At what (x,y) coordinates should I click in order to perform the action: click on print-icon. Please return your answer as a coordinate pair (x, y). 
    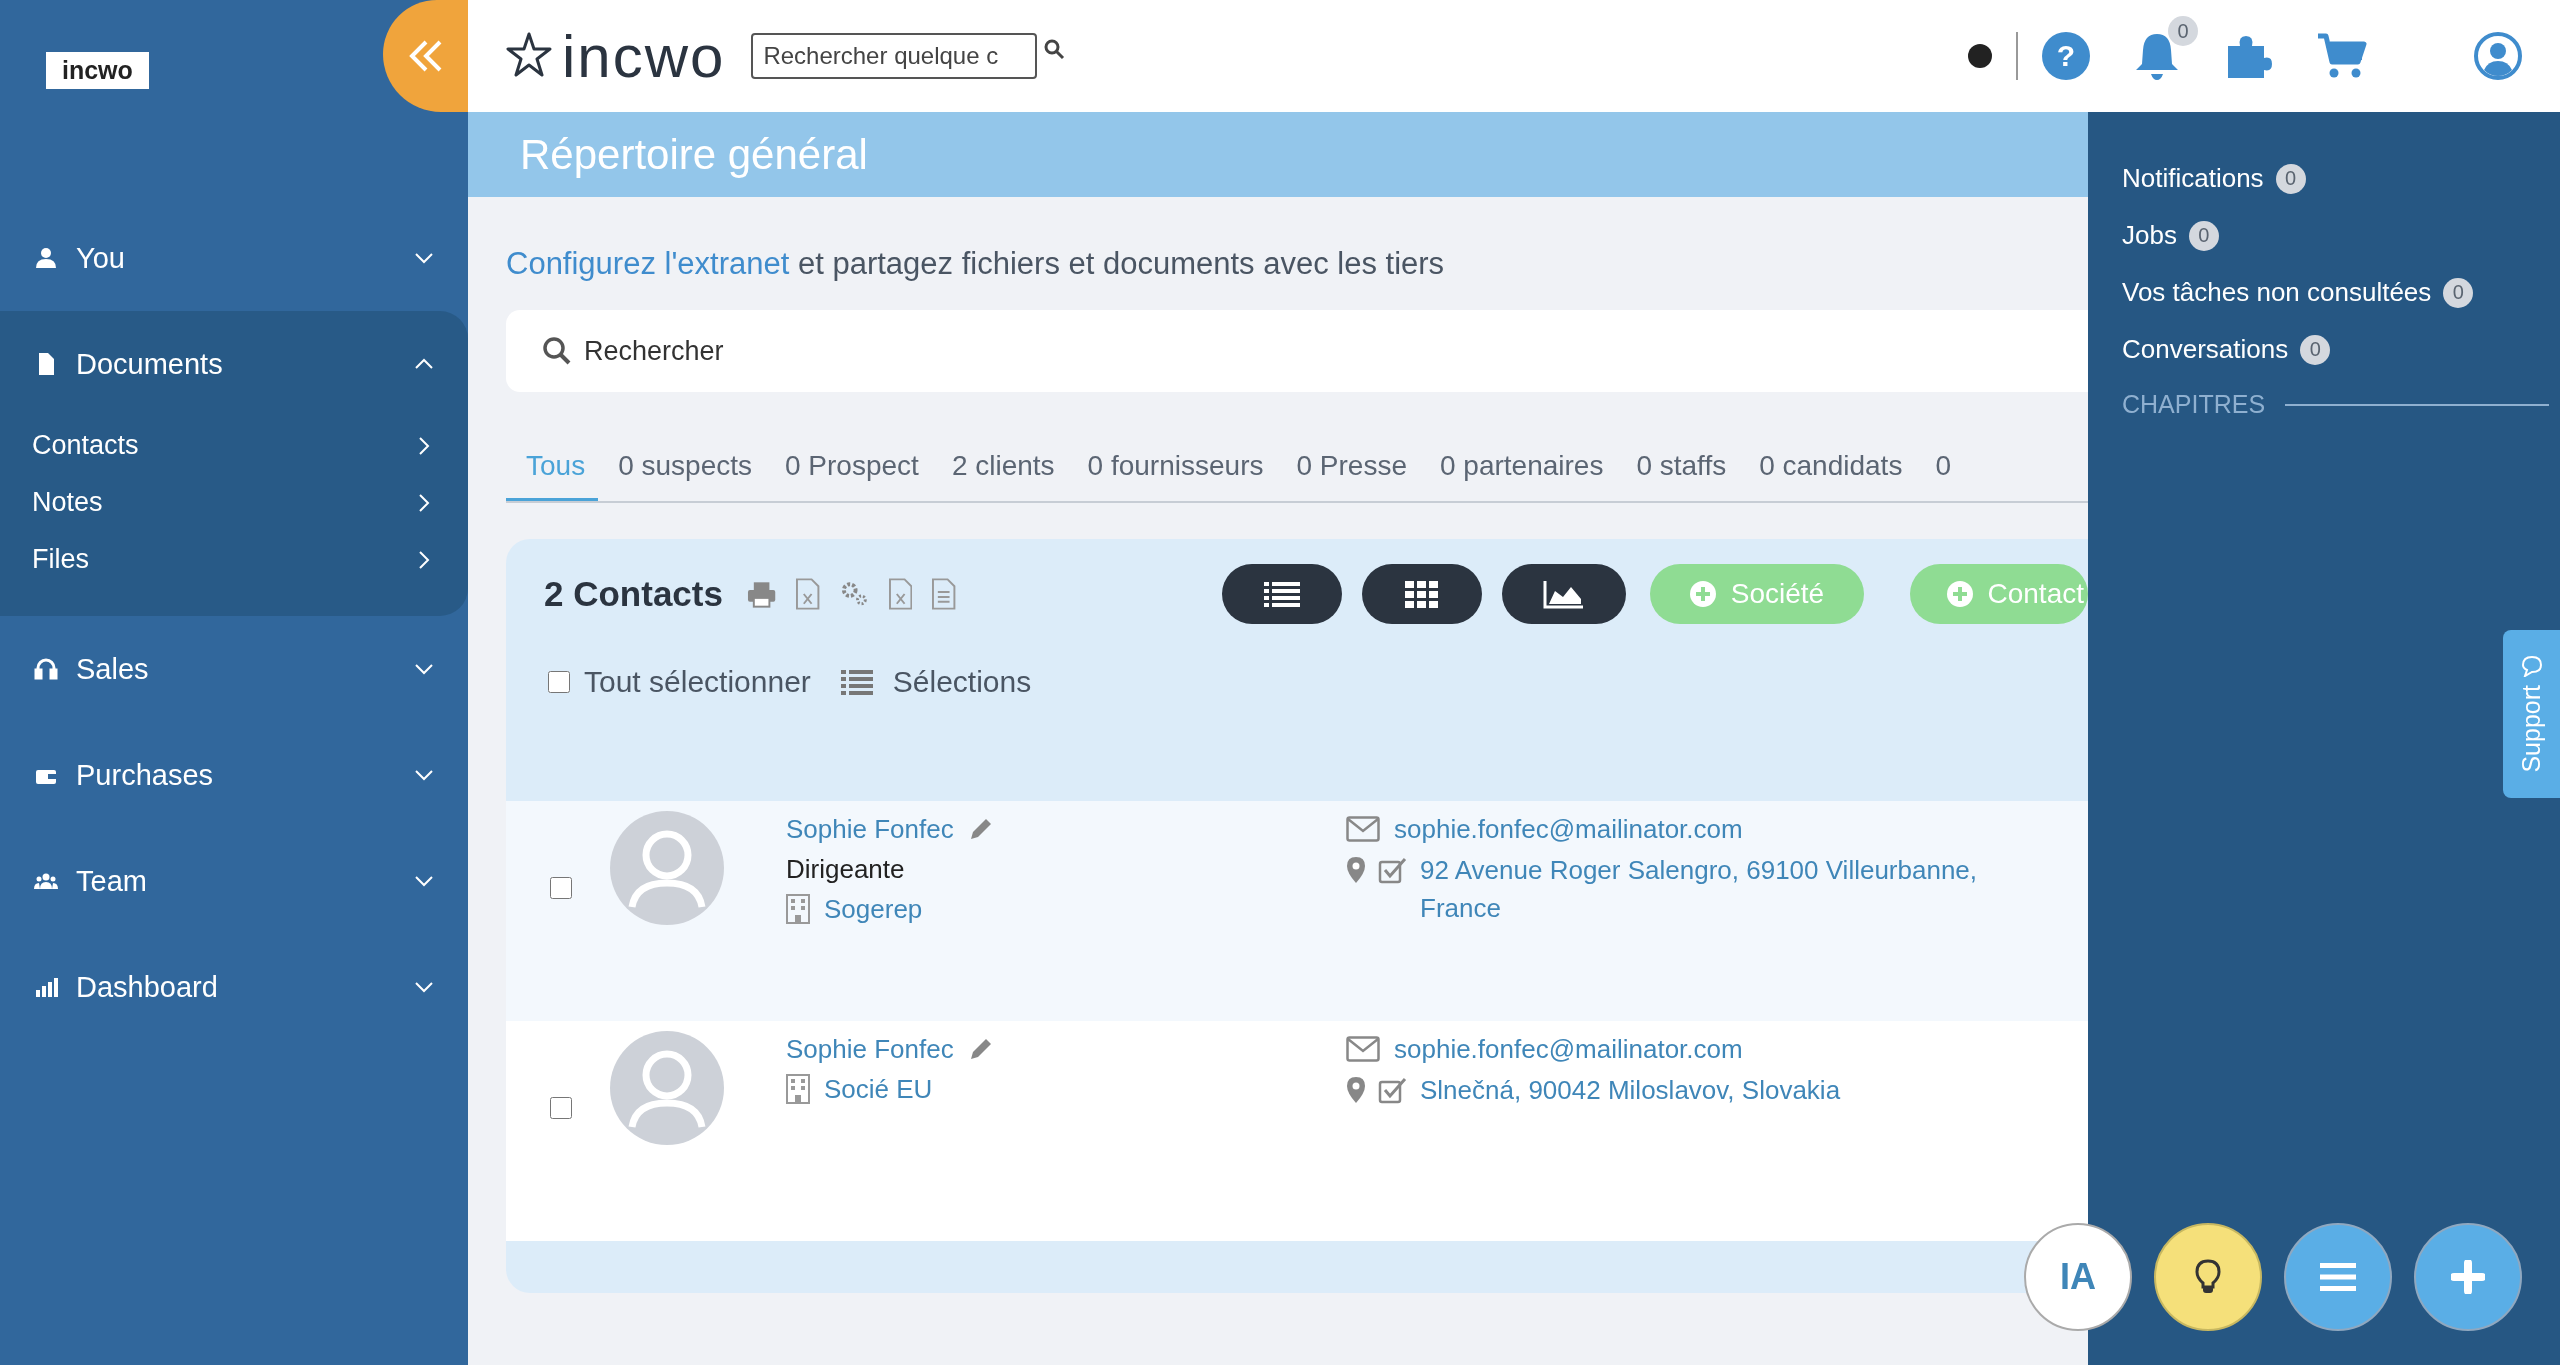
    Looking at the image, I should click on (761, 594).